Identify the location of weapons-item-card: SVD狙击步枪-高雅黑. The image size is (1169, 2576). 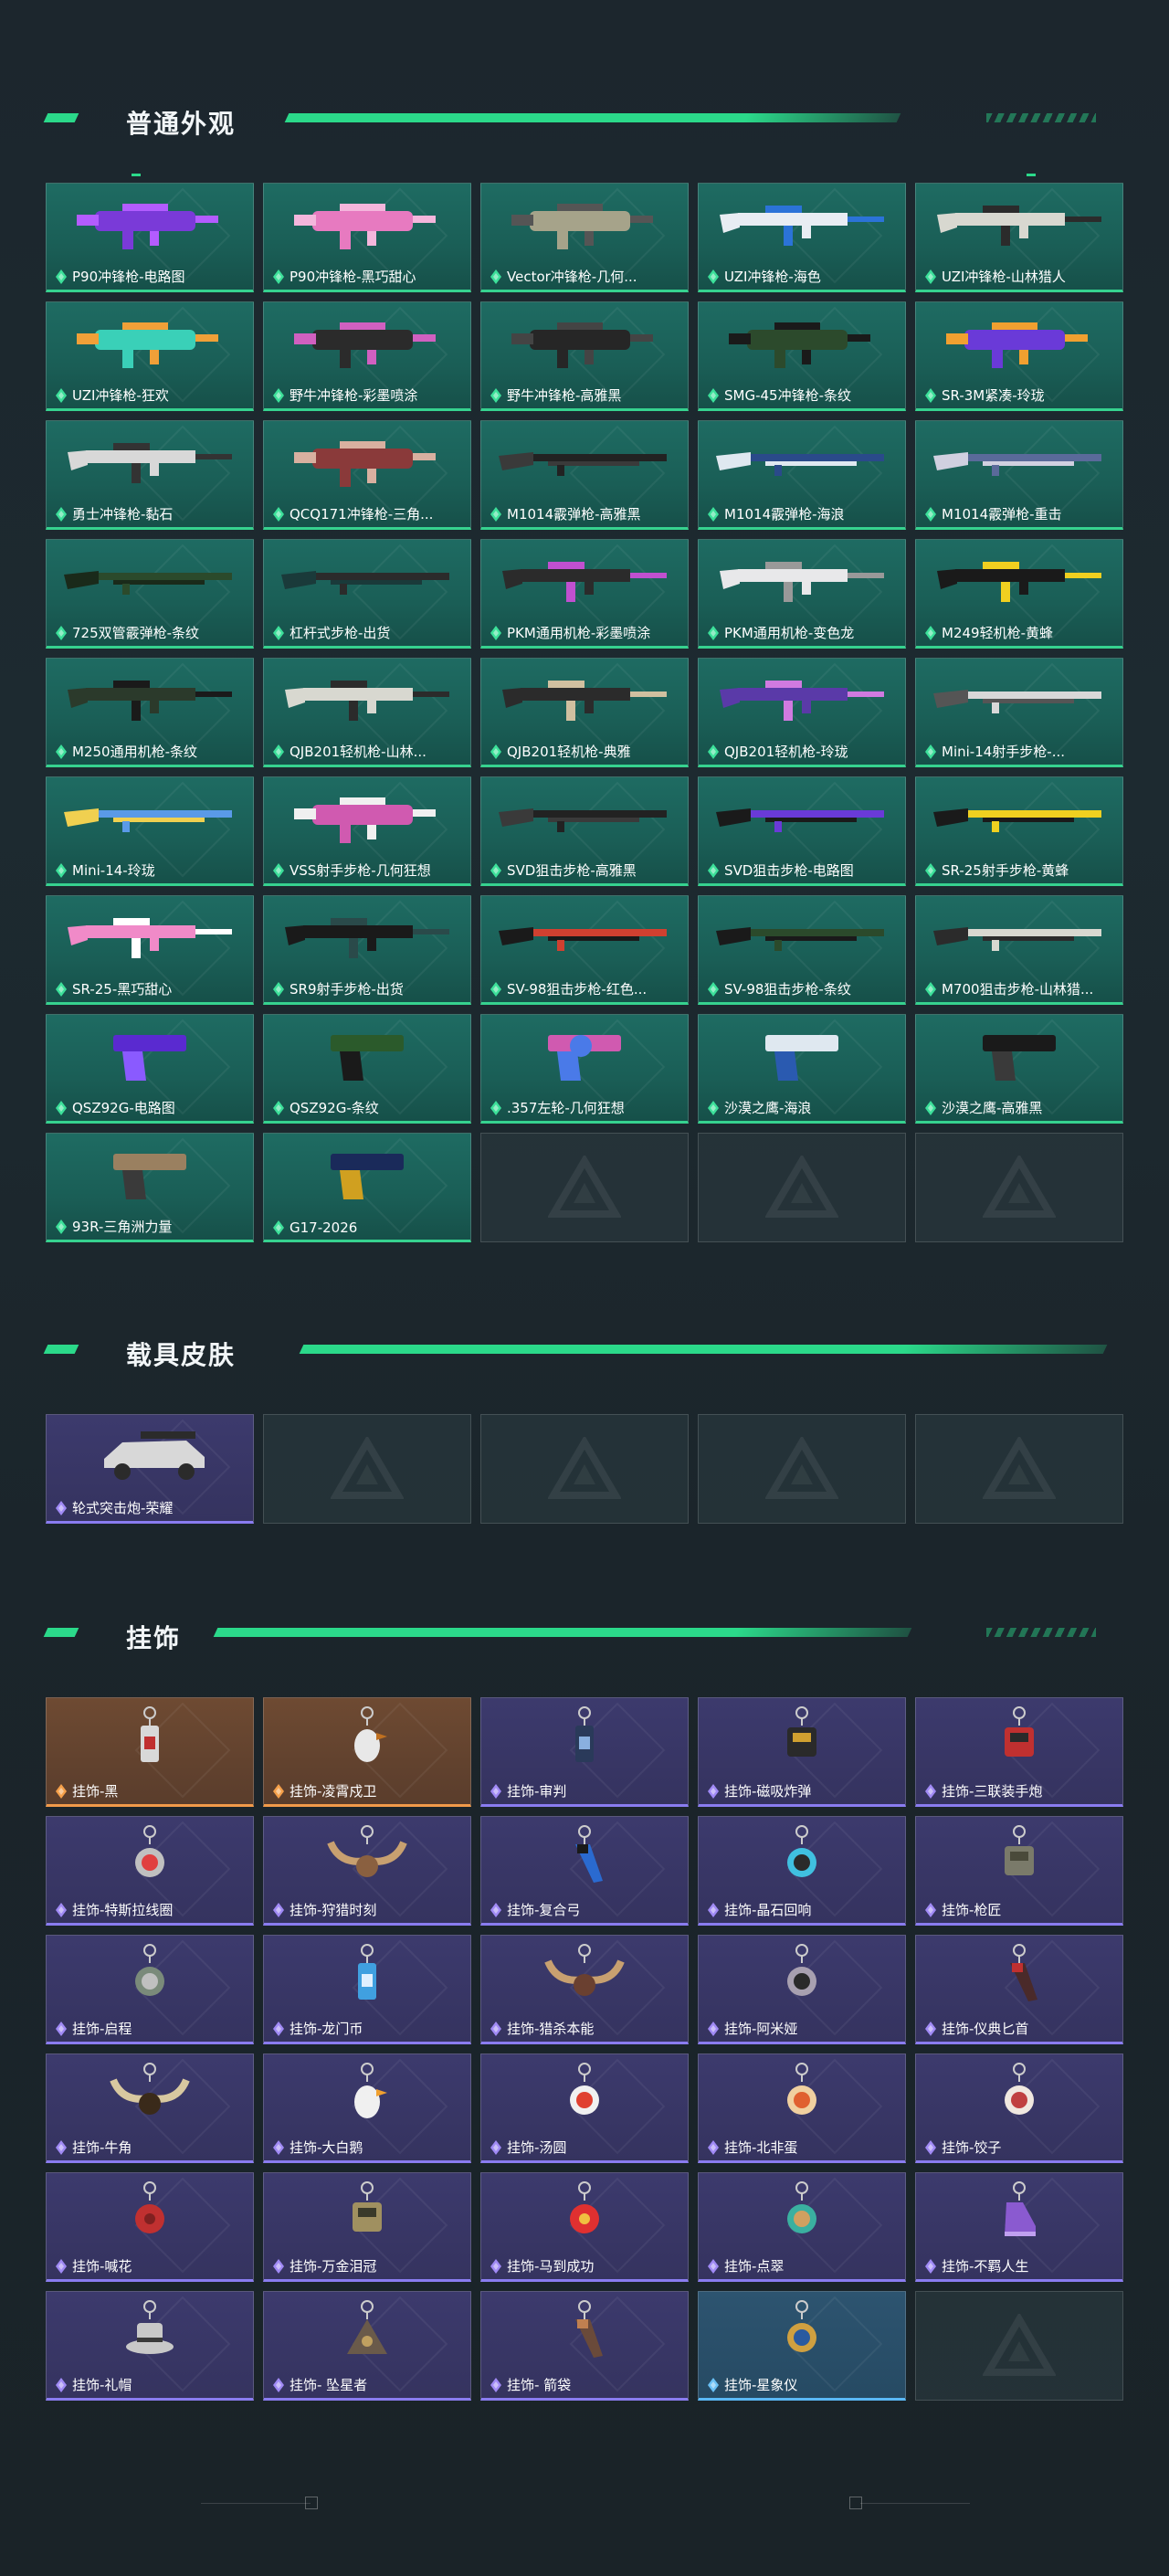
(584, 831).